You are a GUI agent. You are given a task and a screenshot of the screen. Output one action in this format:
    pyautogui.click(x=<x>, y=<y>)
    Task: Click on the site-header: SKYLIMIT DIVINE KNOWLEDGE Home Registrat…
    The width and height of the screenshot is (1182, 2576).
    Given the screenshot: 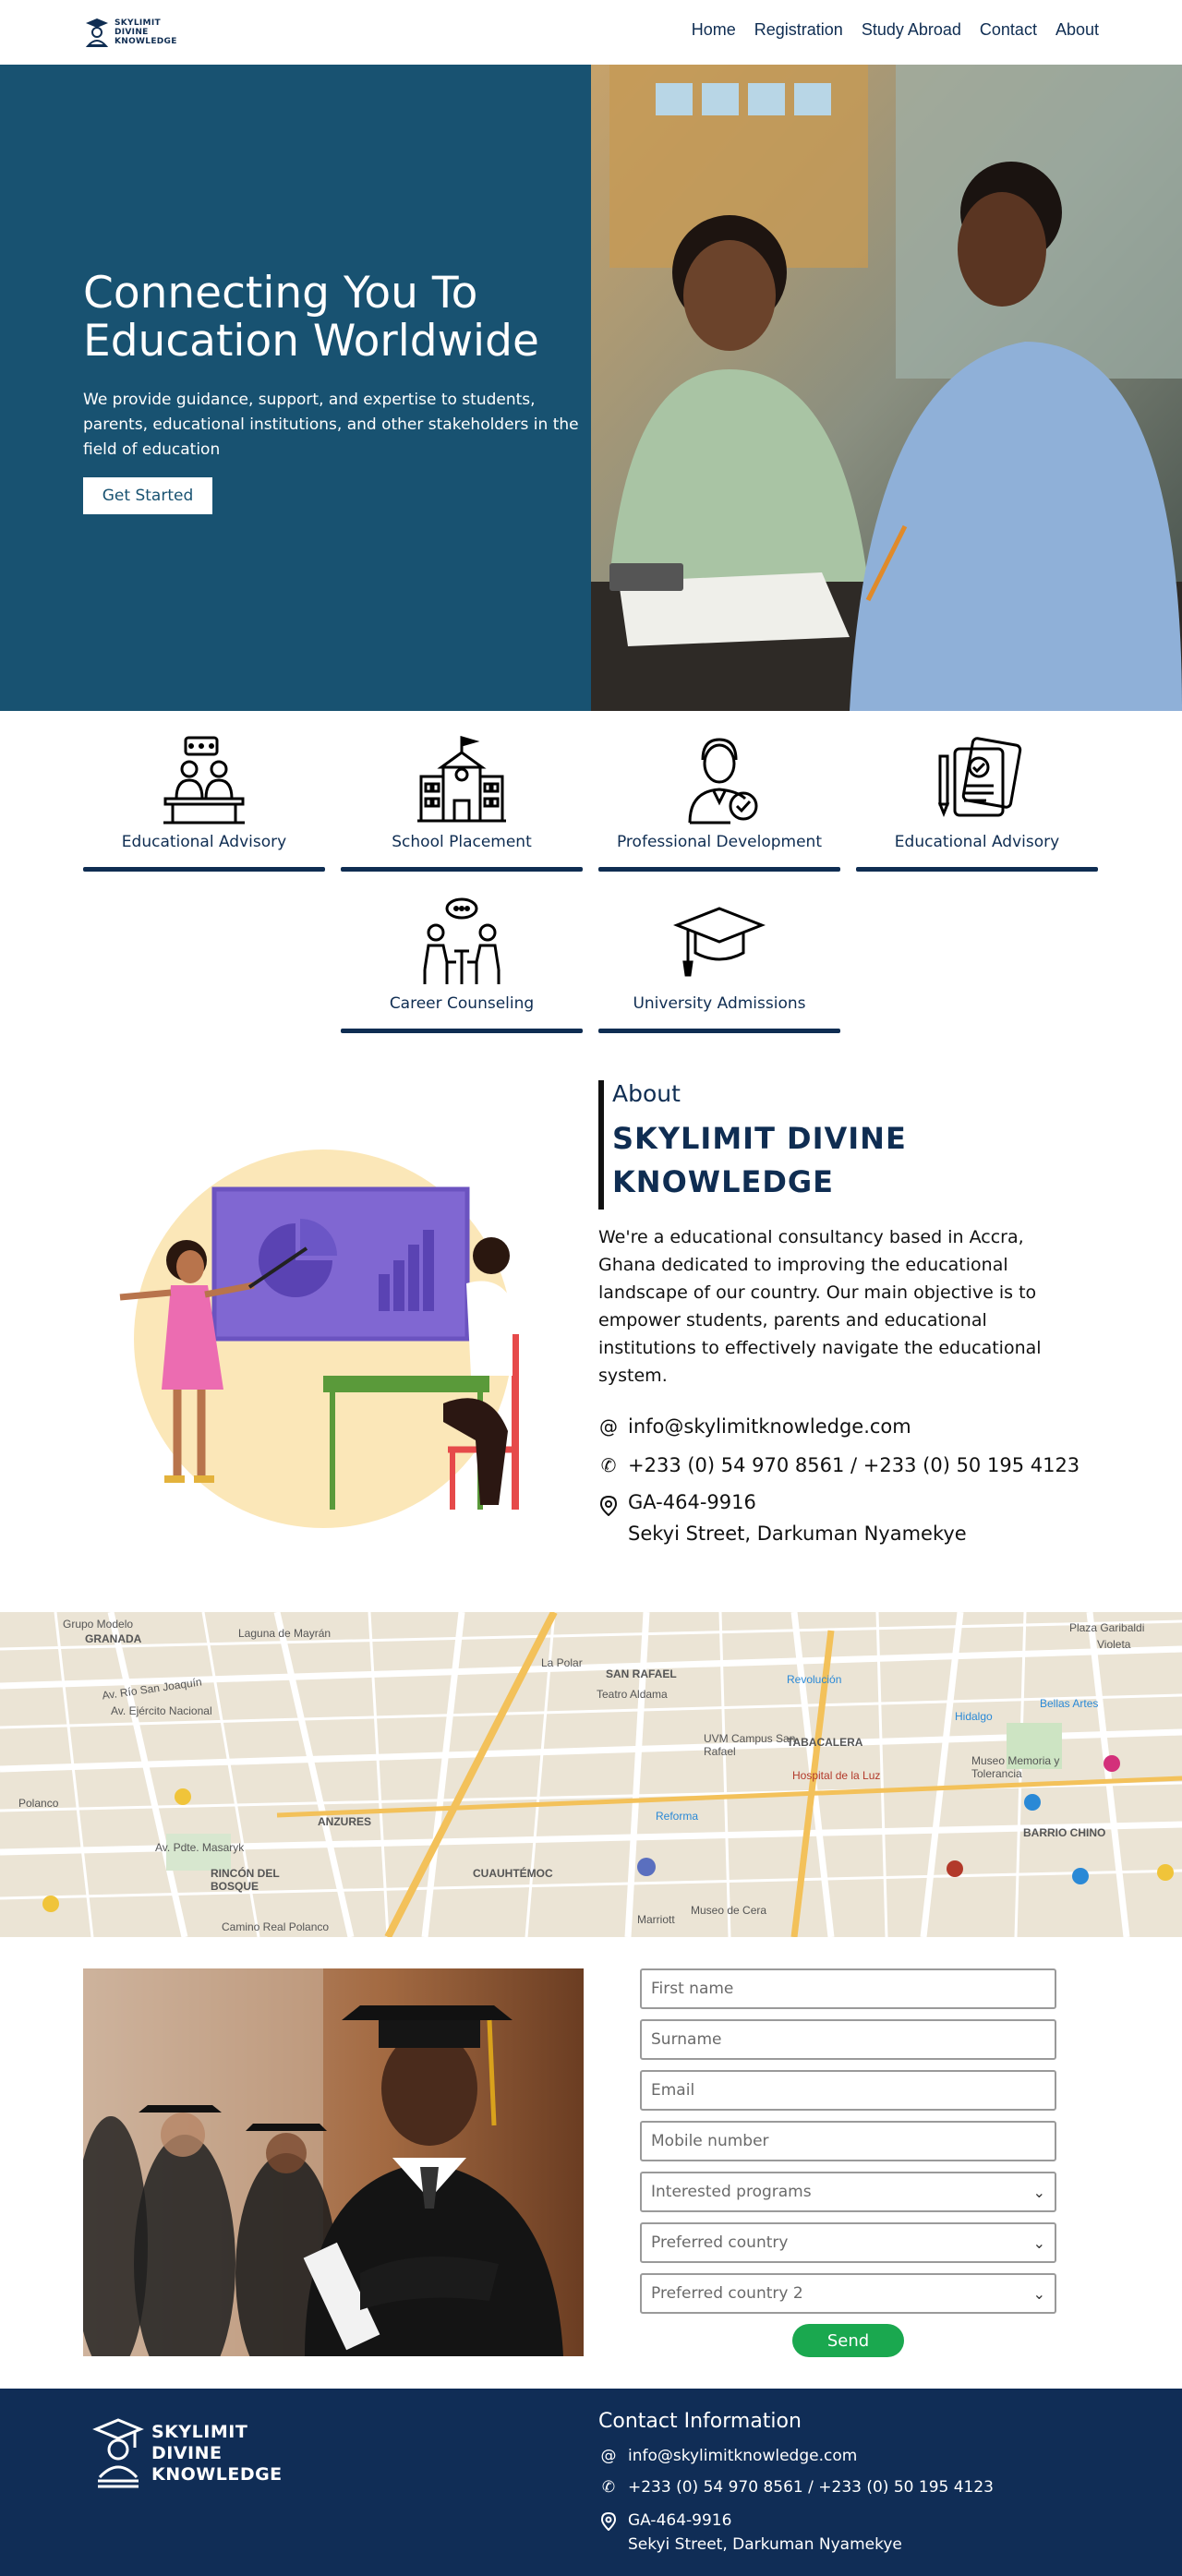 What is the action you would take?
    pyautogui.click(x=591, y=32)
    